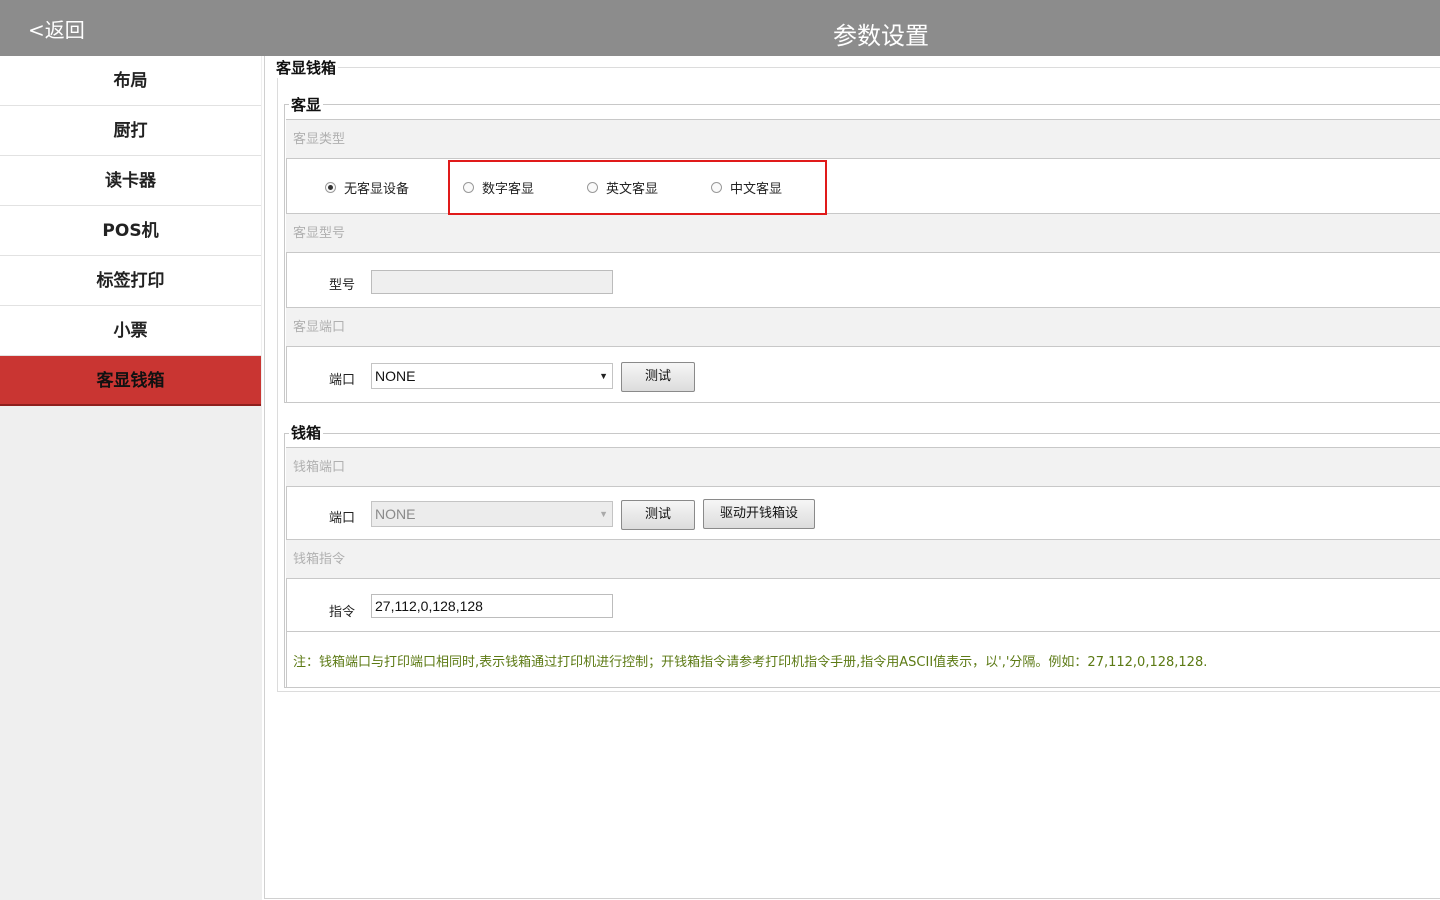 The width and height of the screenshot is (1440, 900). I want to click on display-port-header: 客显端口, so click(863, 327).